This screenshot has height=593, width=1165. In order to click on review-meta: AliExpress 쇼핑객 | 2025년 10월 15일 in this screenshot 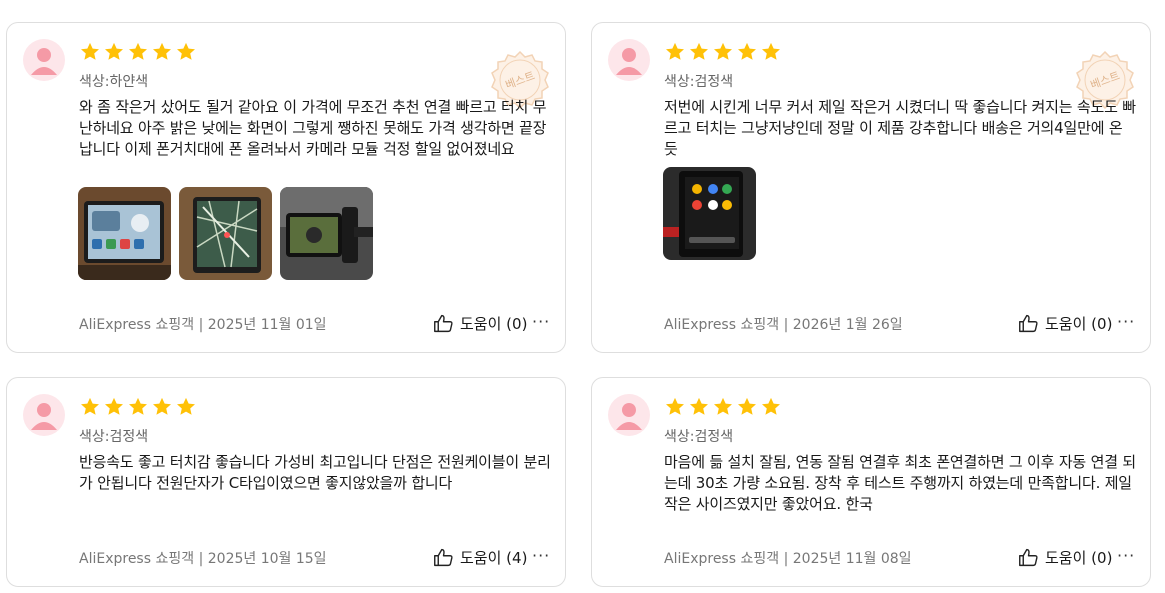, I will do `click(203, 558)`.